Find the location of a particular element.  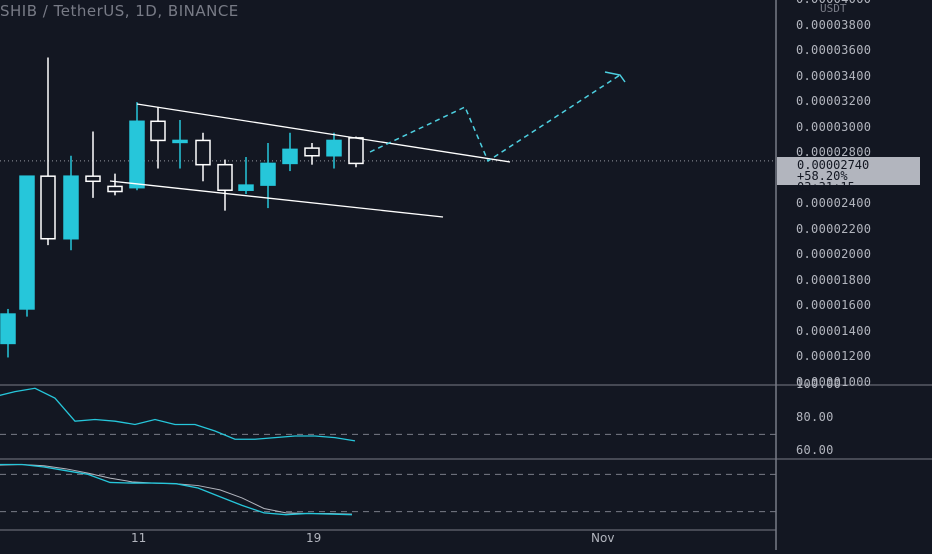

time-tick-label: Nov is located at coordinates (603, 538).